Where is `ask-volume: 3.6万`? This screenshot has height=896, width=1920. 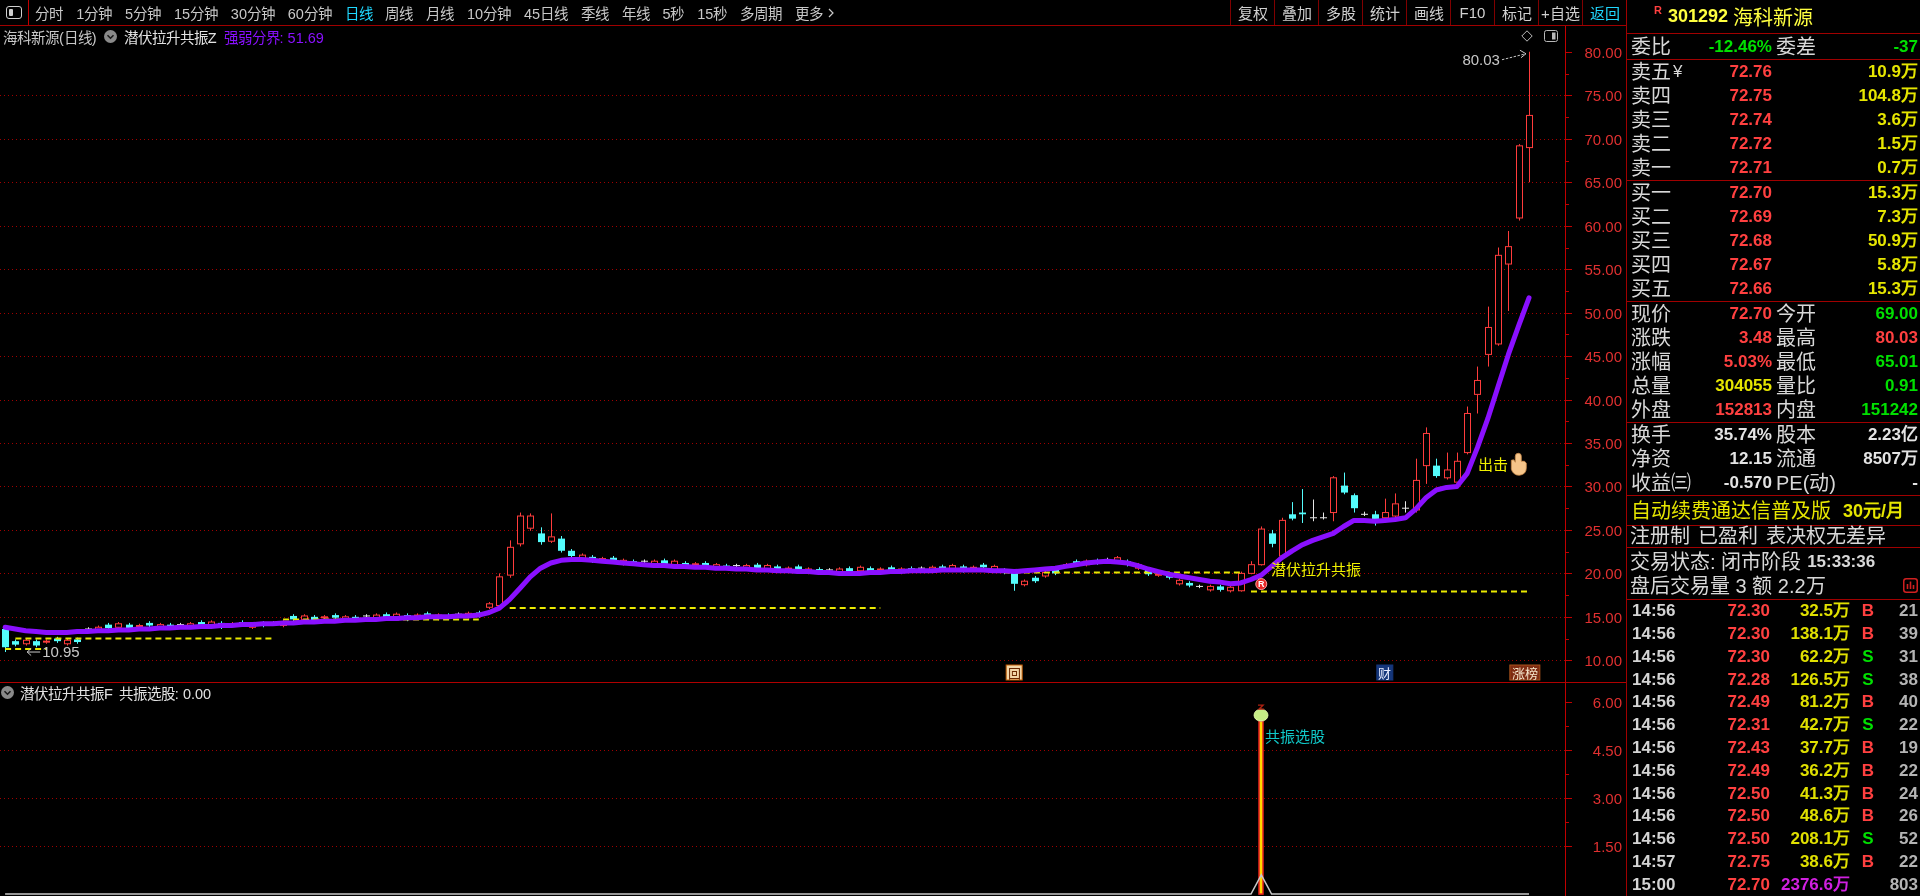
ask-volume: 3.6万 is located at coordinates (1897, 120).